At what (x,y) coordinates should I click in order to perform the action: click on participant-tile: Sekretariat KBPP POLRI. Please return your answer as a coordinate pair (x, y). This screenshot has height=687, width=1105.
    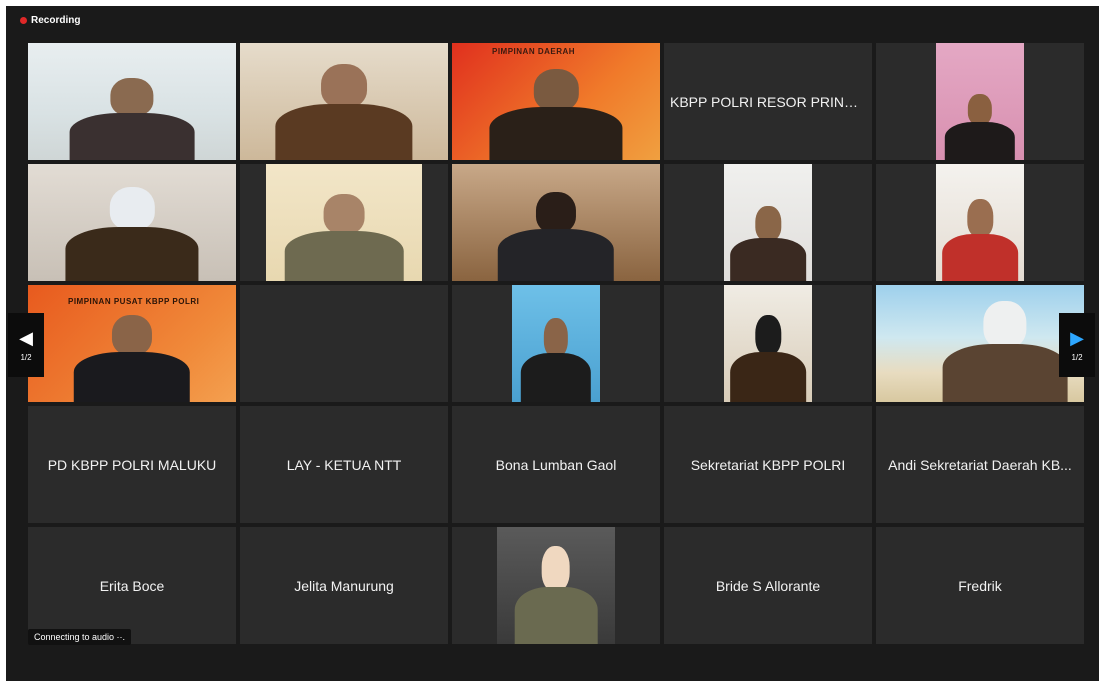
    Looking at the image, I should click on (768, 464).